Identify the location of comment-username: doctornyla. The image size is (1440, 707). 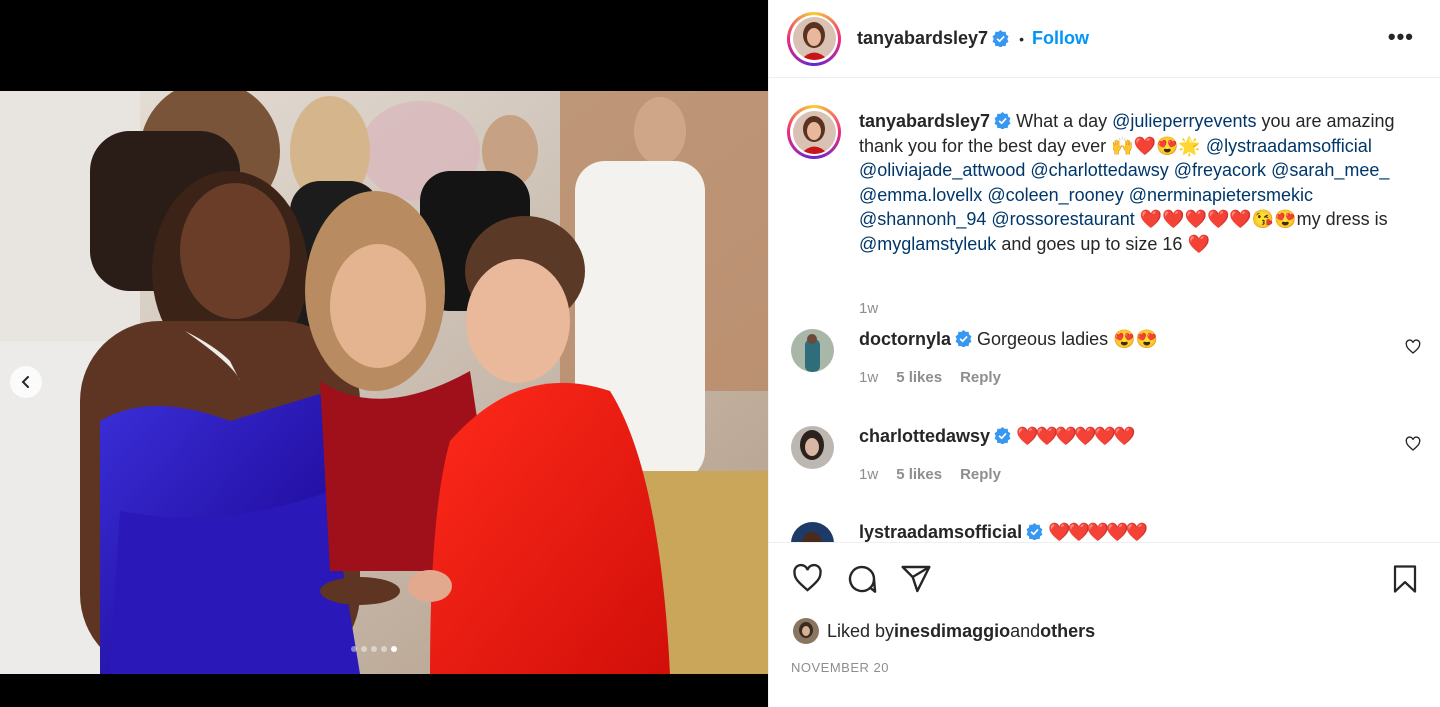
(905, 339).